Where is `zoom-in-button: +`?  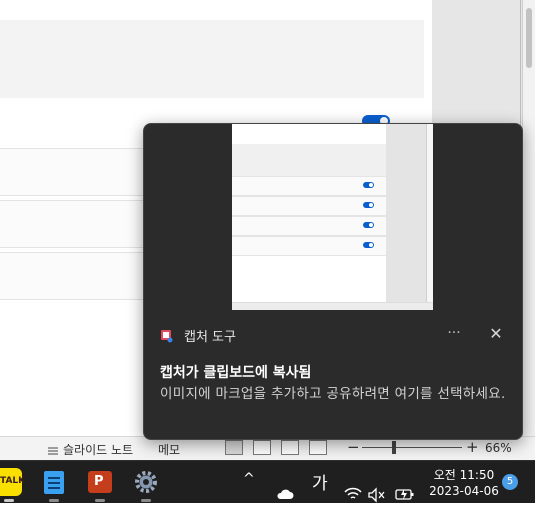
zoom-in-button: + is located at coordinates (472, 447).